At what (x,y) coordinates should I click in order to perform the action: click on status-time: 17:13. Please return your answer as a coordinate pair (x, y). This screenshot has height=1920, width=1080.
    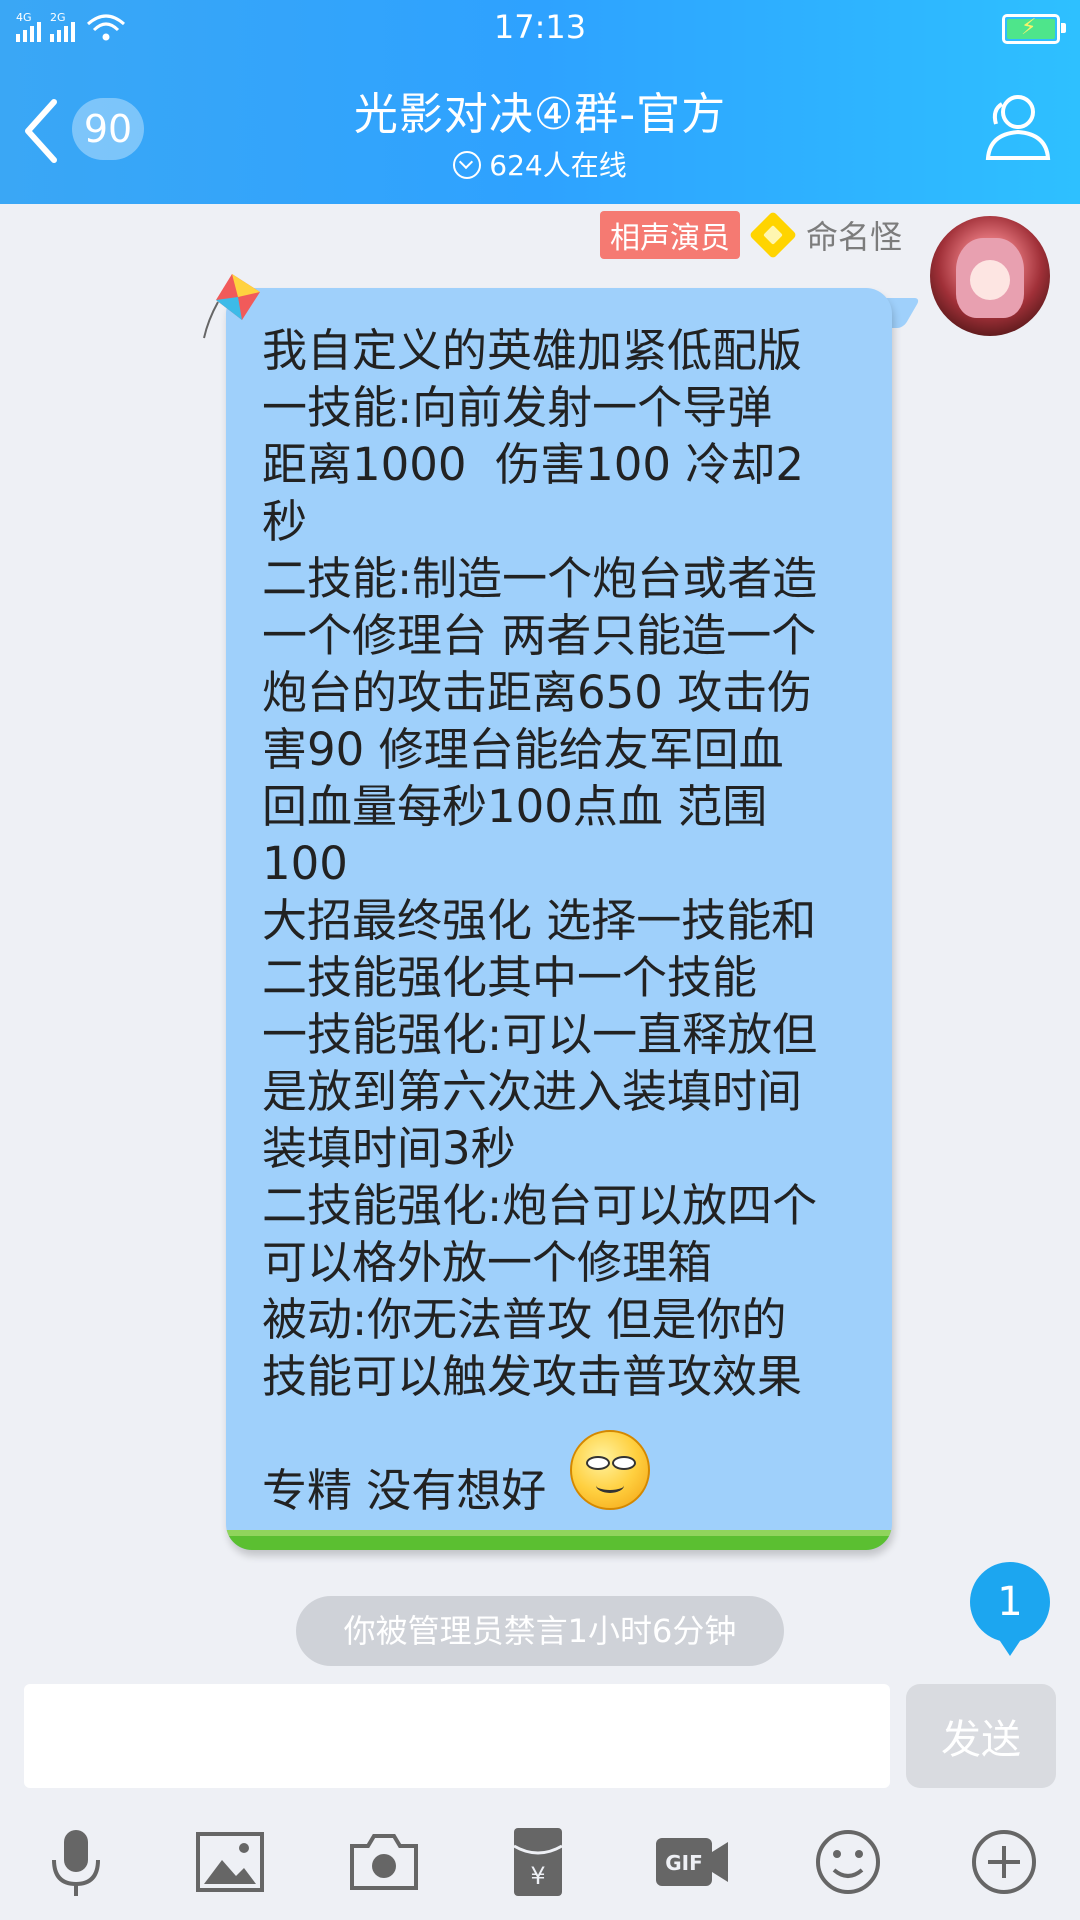
    Looking at the image, I should click on (540, 27).